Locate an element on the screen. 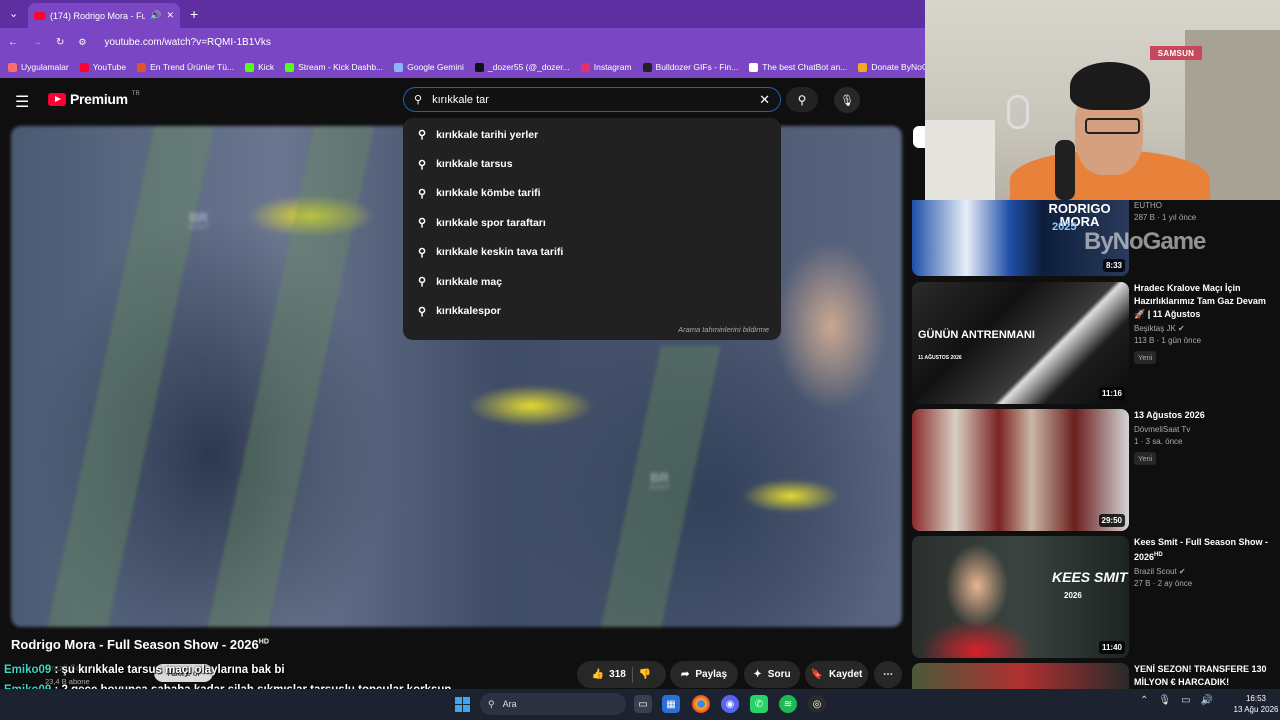  search-suggestion: ⚲ kırıkkalespor is located at coordinates (592, 310).